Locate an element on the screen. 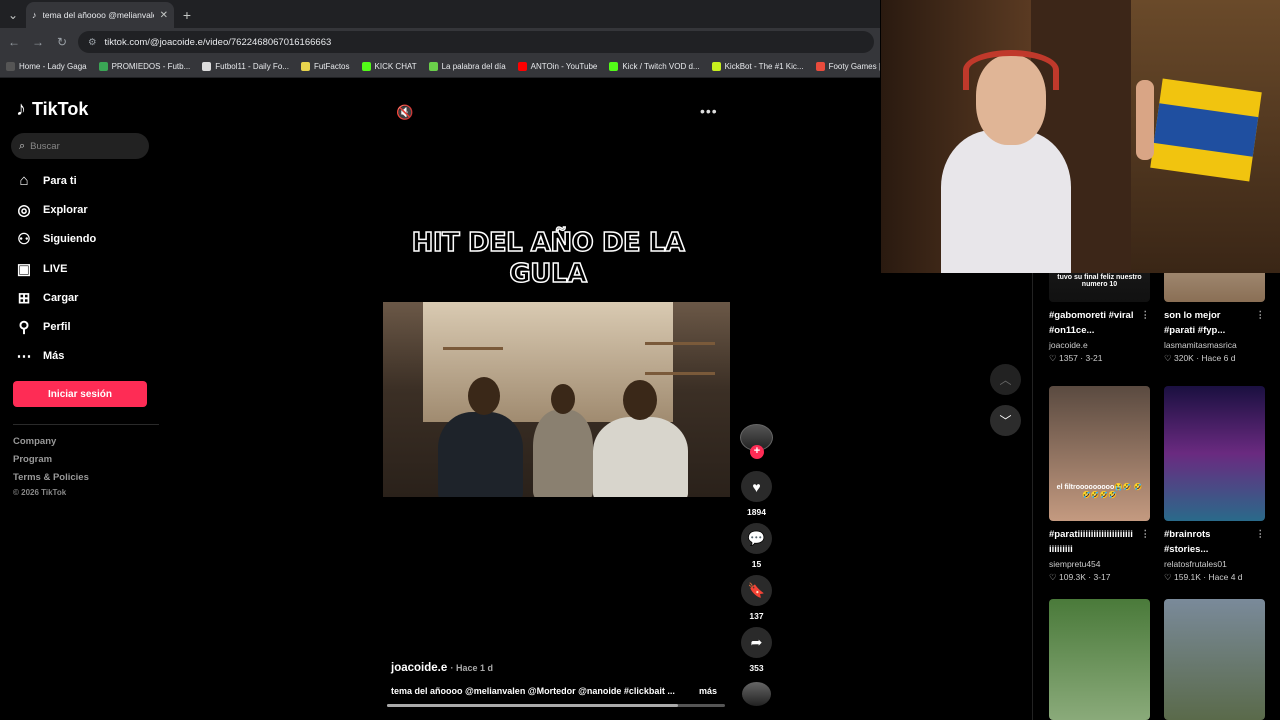  related-video-author: lasmamitasmasrica is located at coordinates (1214, 345).